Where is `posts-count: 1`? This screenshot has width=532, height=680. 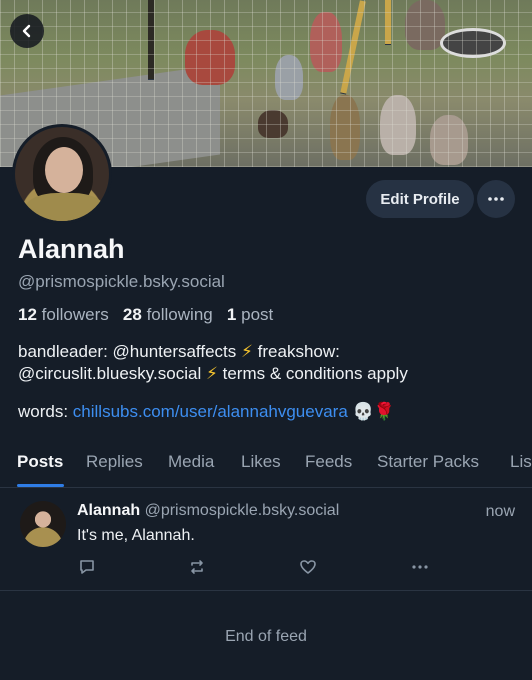
posts-count: 1 is located at coordinates (231, 314).